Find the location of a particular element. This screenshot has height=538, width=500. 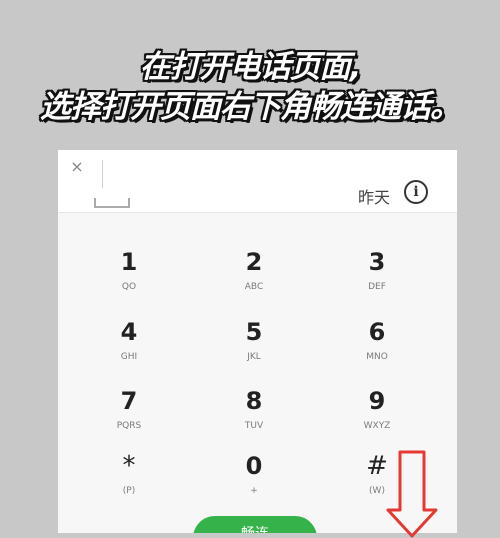

key-3: 3 DEF is located at coordinates (377, 278).